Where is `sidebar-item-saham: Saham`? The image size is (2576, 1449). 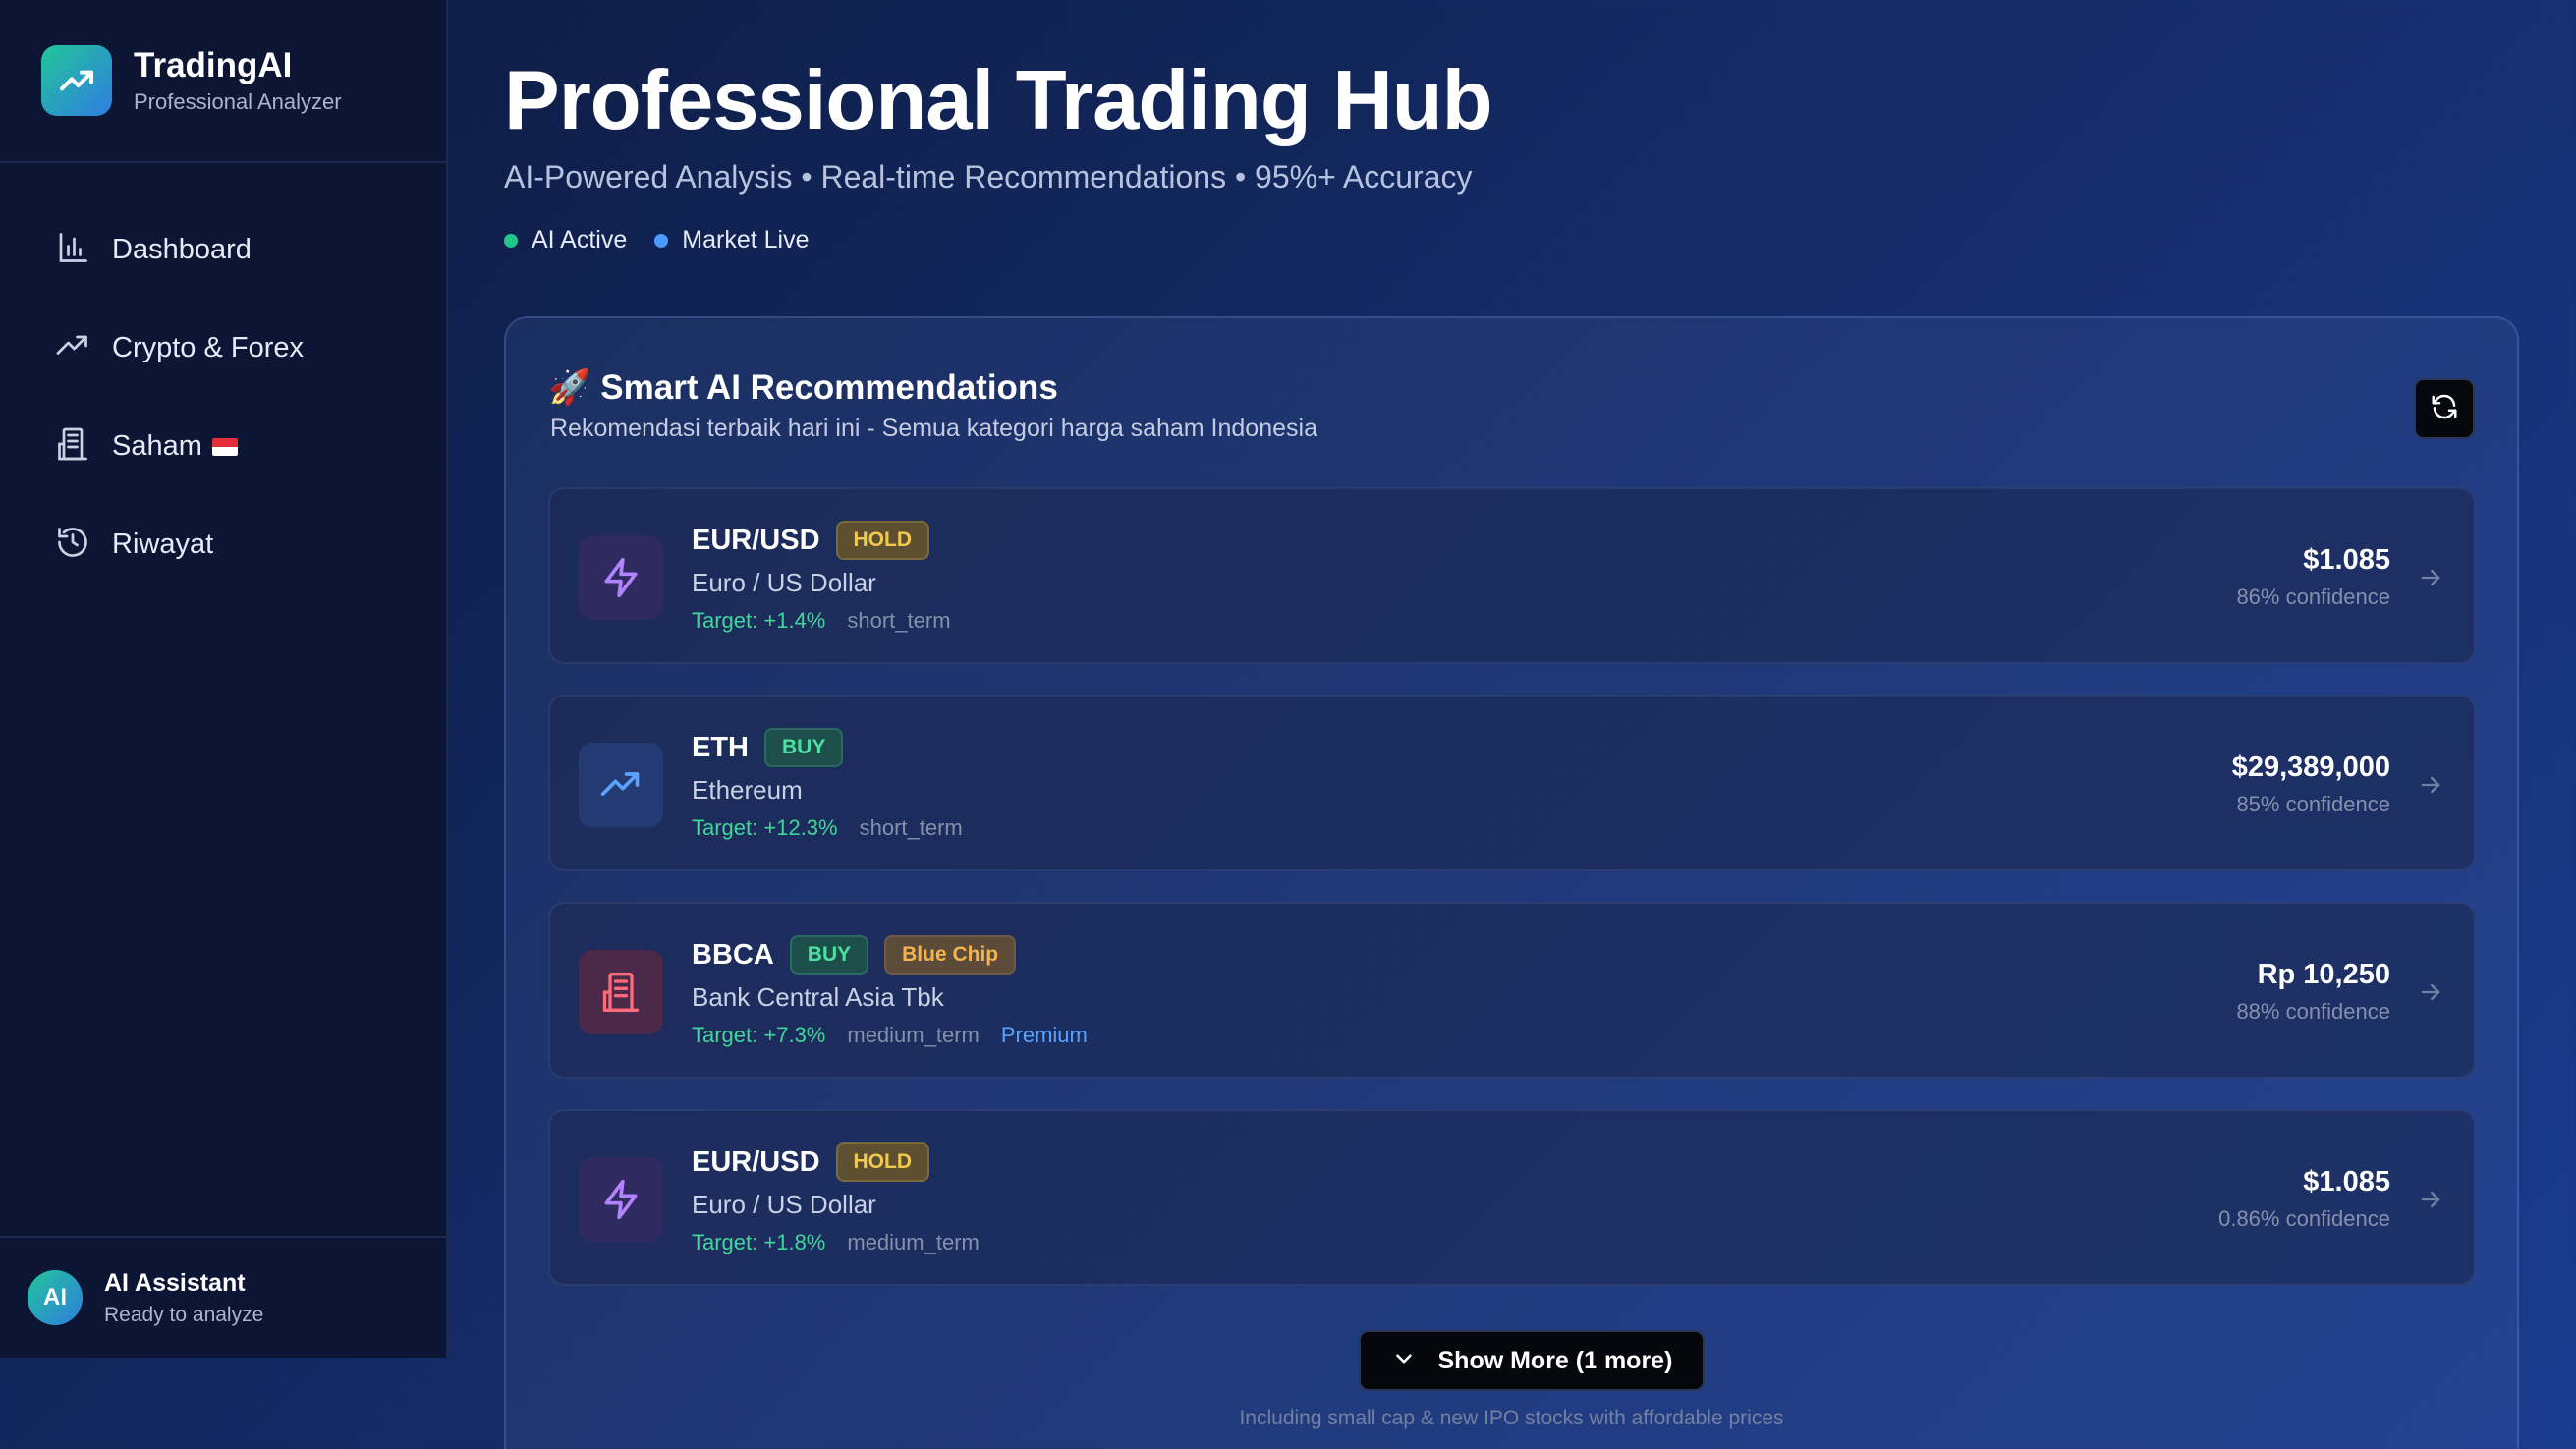
sidebar-item-saham: Saham is located at coordinates (223, 446).